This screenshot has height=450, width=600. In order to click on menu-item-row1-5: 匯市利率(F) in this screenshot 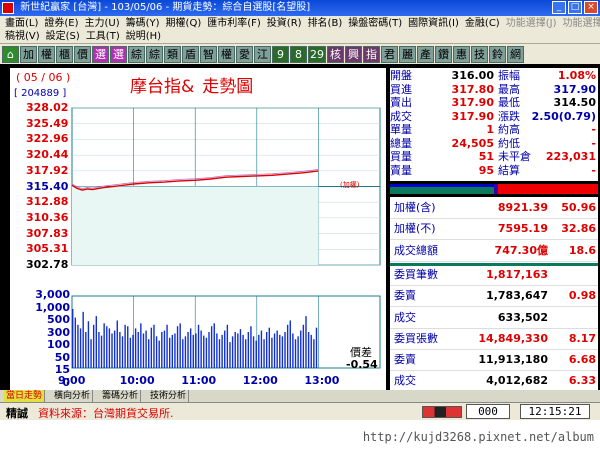, I will do `click(234, 23)`.